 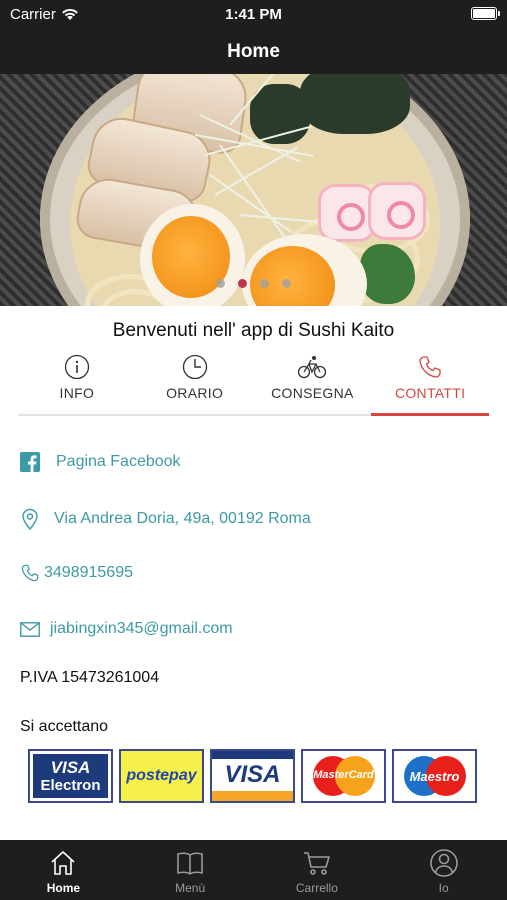 I want to click on tab-bar-profile-label: Io, so click(x=443, y=888).